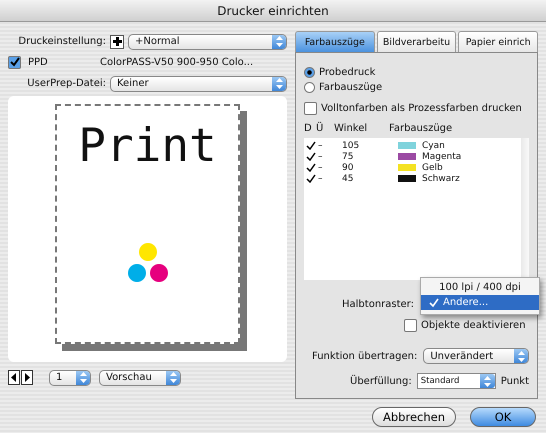  What do you see at coordinates (66, 83) in the screenshot?
I see `field-label: UserPrep-Datei:` at bounding box center [66, 83].